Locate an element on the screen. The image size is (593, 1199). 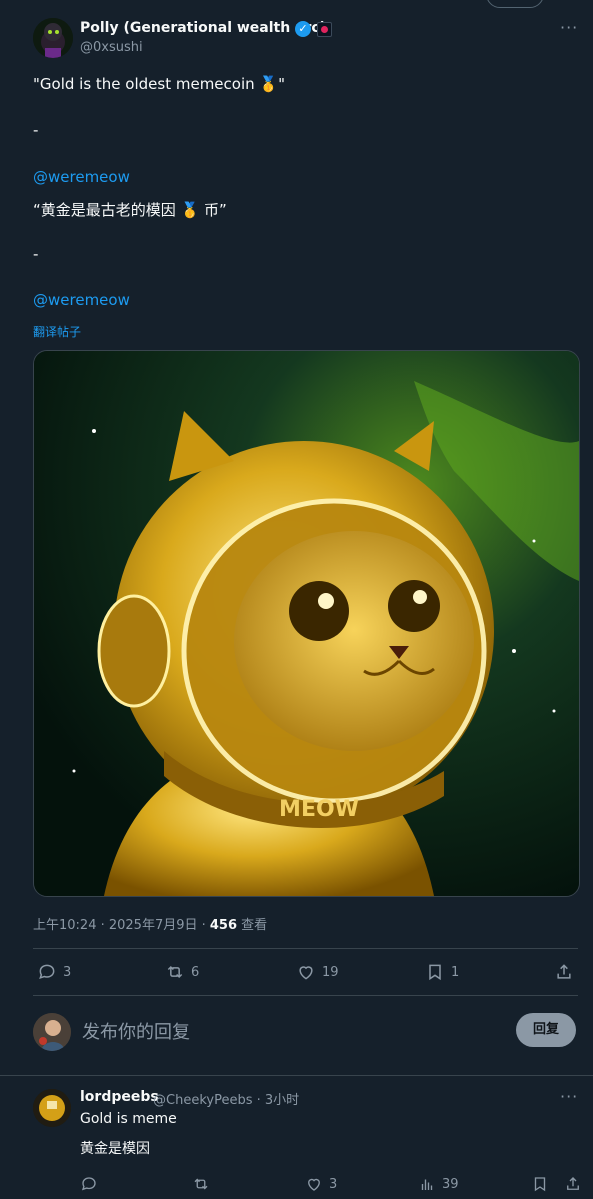
views-count: 456 is located at coordinates (223, 925).